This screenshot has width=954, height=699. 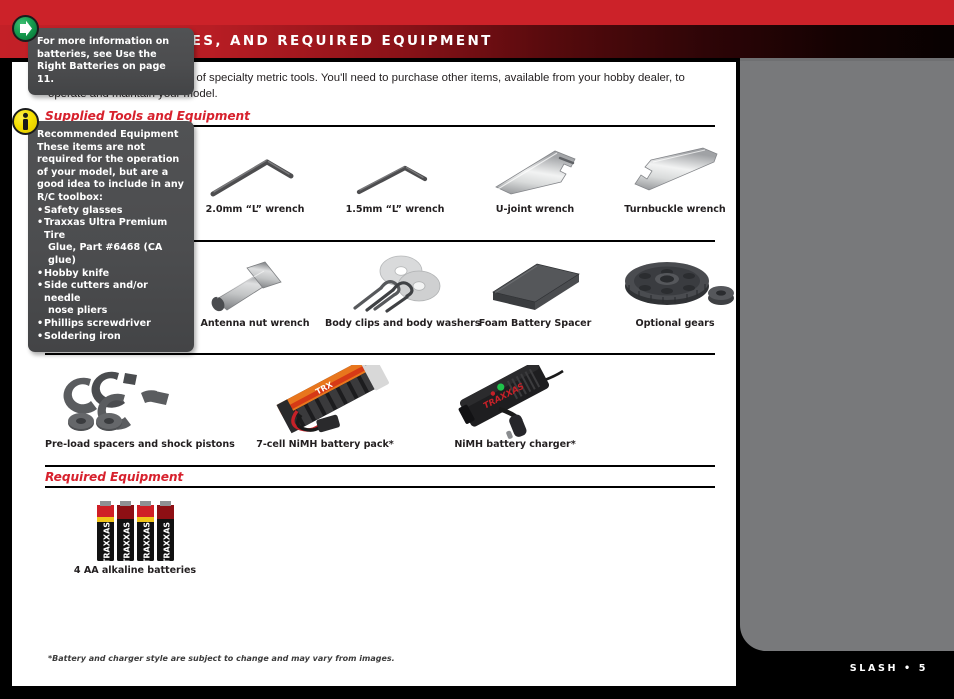 I want to click on bullet-item: Hobby knife, so click(x=111, y=274).